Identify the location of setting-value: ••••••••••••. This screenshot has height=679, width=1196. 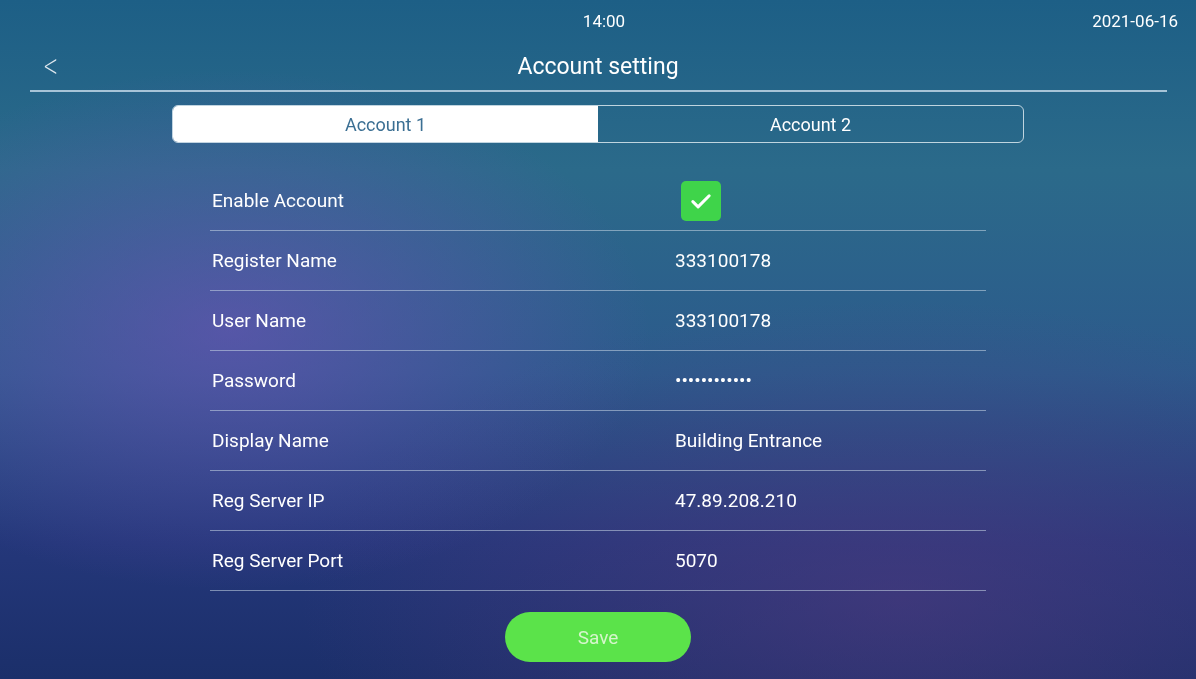
(713, 380).